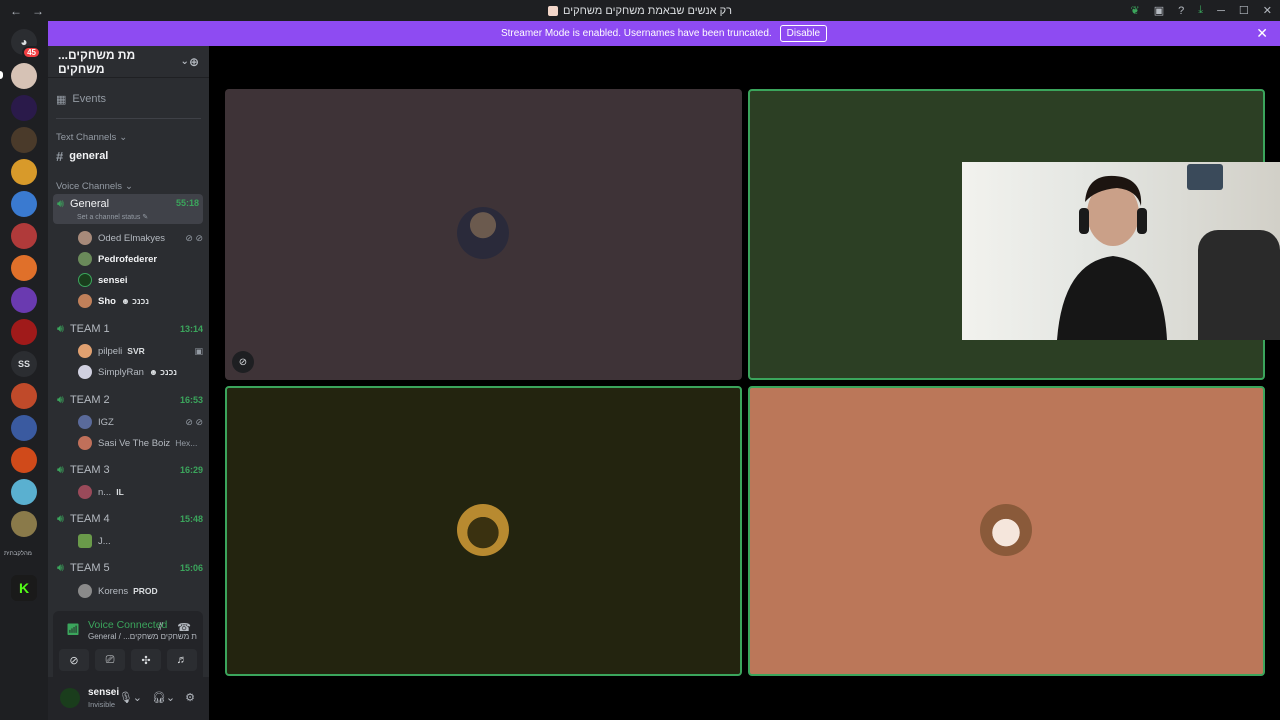  Describe the element at coordinates (26, 44) in the screenshot. I see `home-discord-icon: ◕ 45` at that location.